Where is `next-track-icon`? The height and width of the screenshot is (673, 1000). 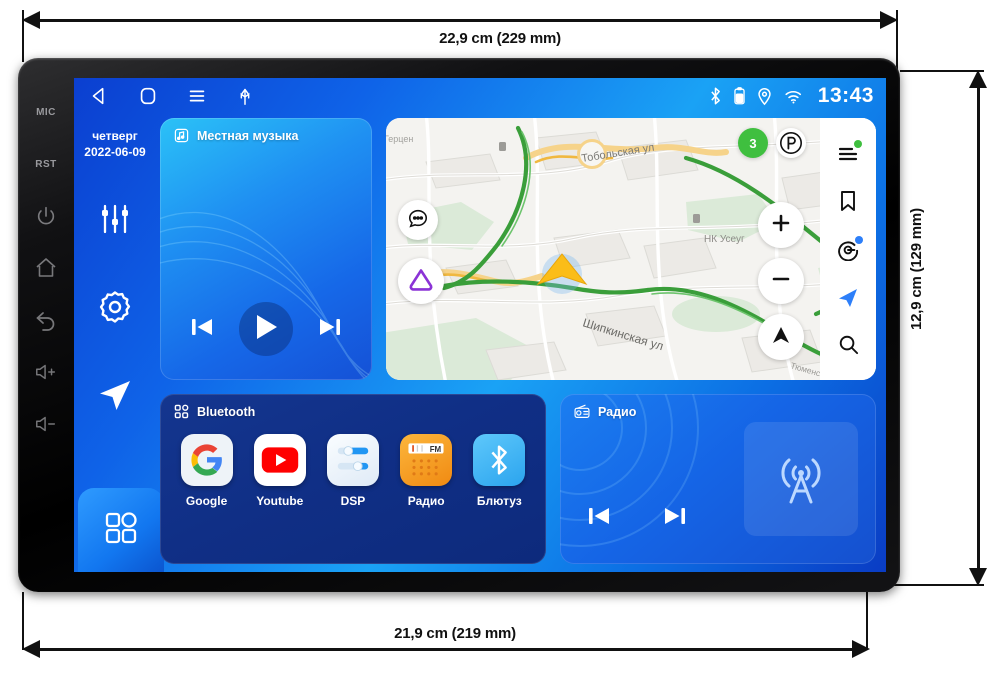
next-track-icon is located at coordinates (330, 329).